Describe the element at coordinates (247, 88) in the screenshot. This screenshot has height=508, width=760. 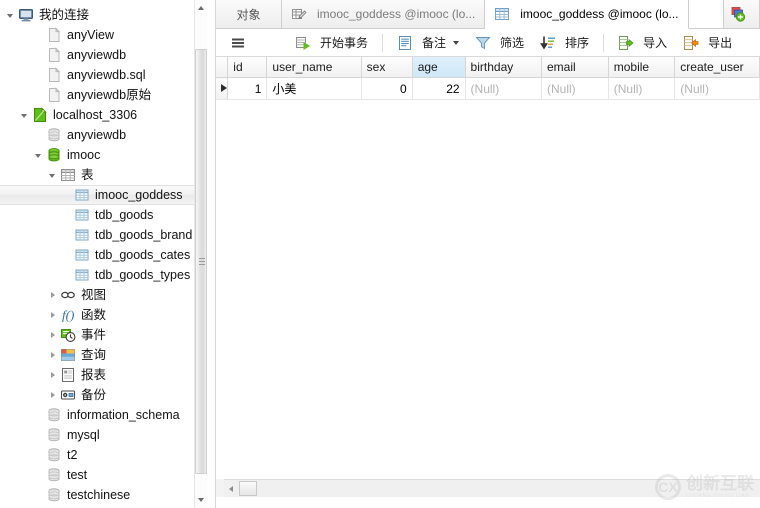
I see `cell-id: 1` at that location.